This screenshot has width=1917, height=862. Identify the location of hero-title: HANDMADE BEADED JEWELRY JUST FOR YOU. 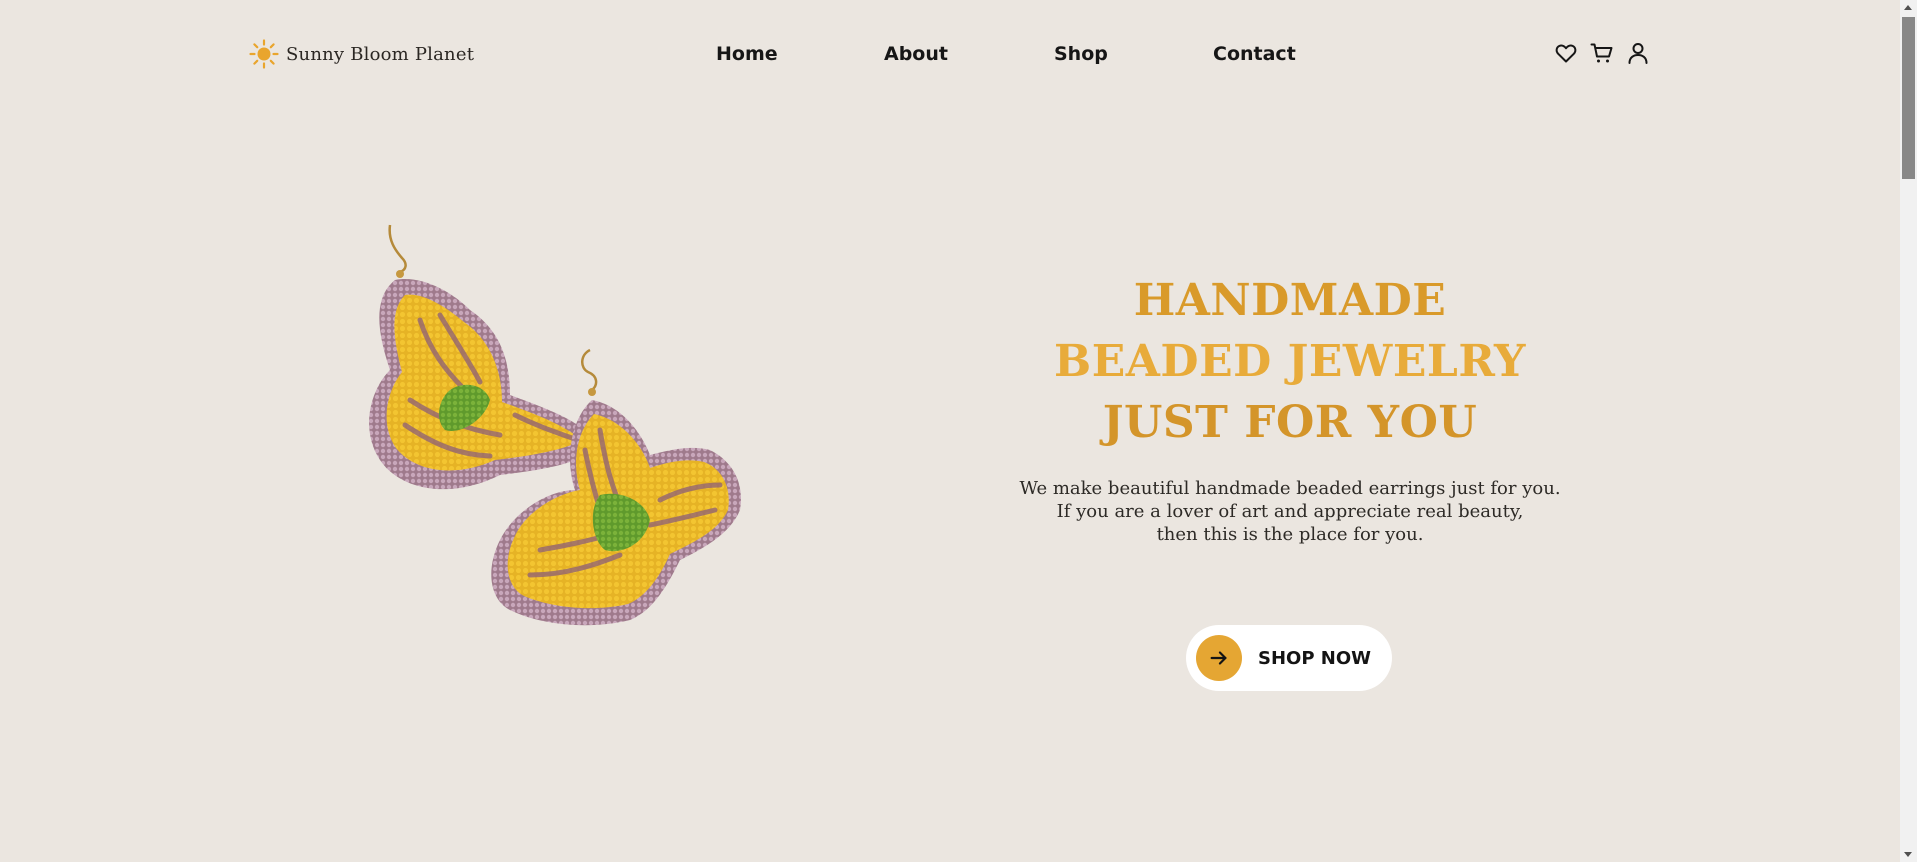
(1290, 361).